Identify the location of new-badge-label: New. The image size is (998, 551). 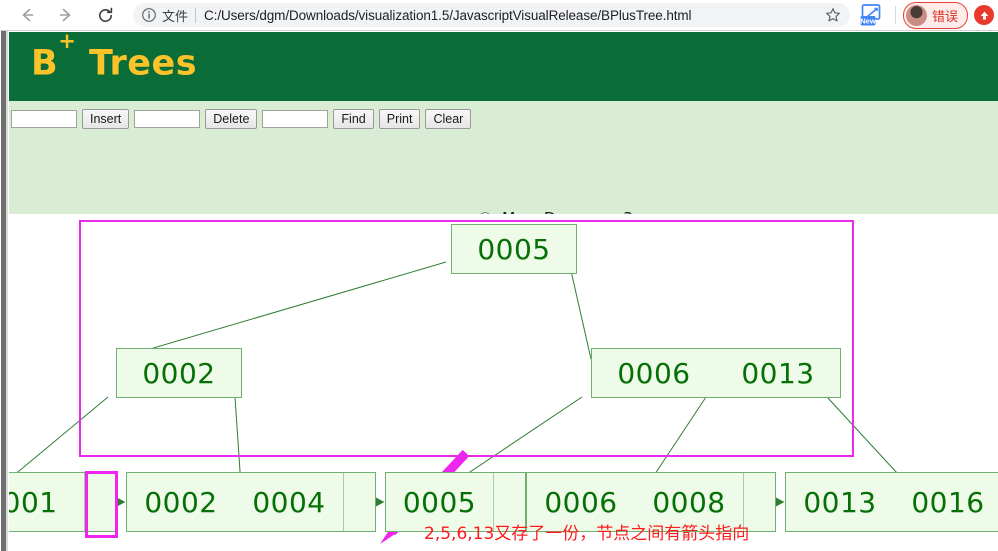
(868, 20).